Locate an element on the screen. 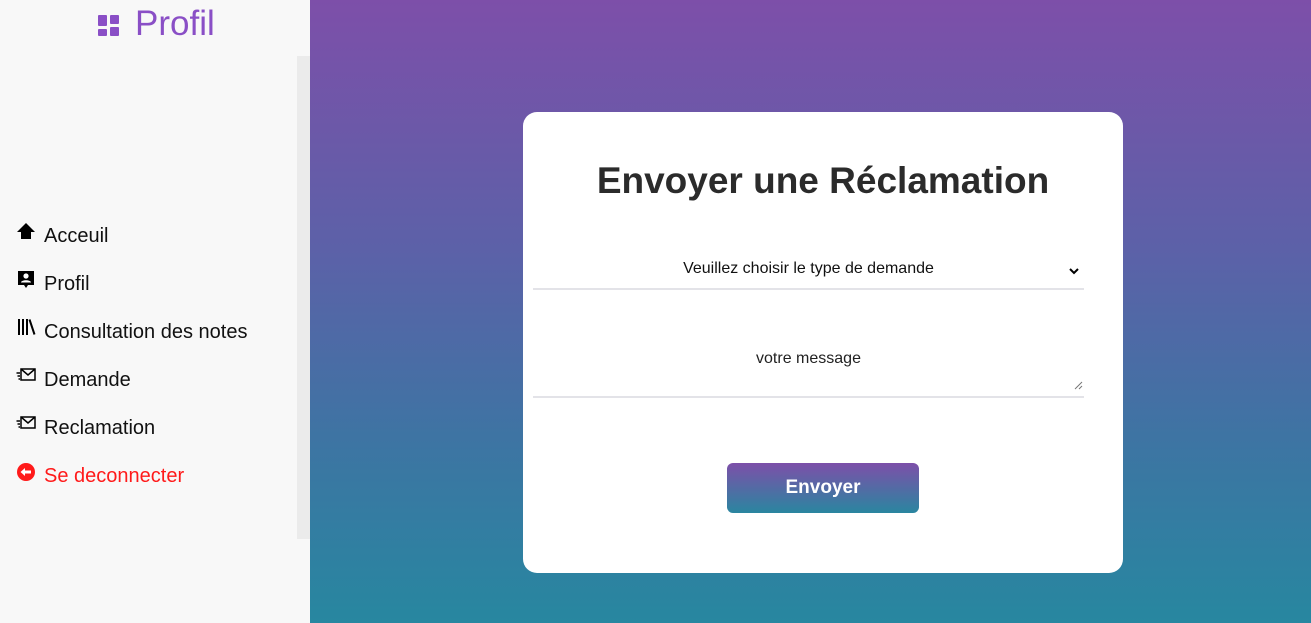 The image size is (1311, 623). sidebar-item-logout: Se deconnecter is located at coordinates (131, 476).